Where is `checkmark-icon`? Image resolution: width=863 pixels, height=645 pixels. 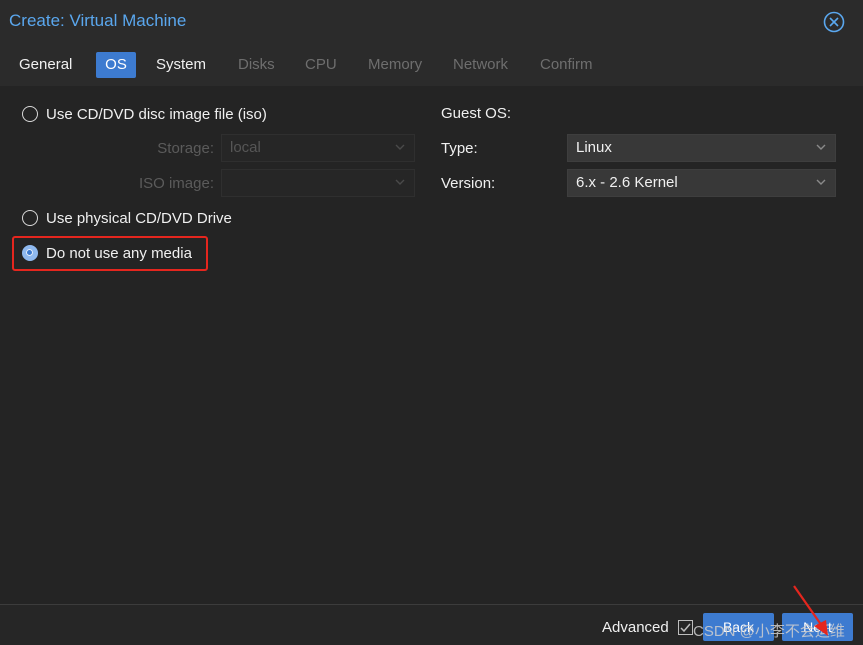 checkmark-icon is located at coordinates (685, 628).